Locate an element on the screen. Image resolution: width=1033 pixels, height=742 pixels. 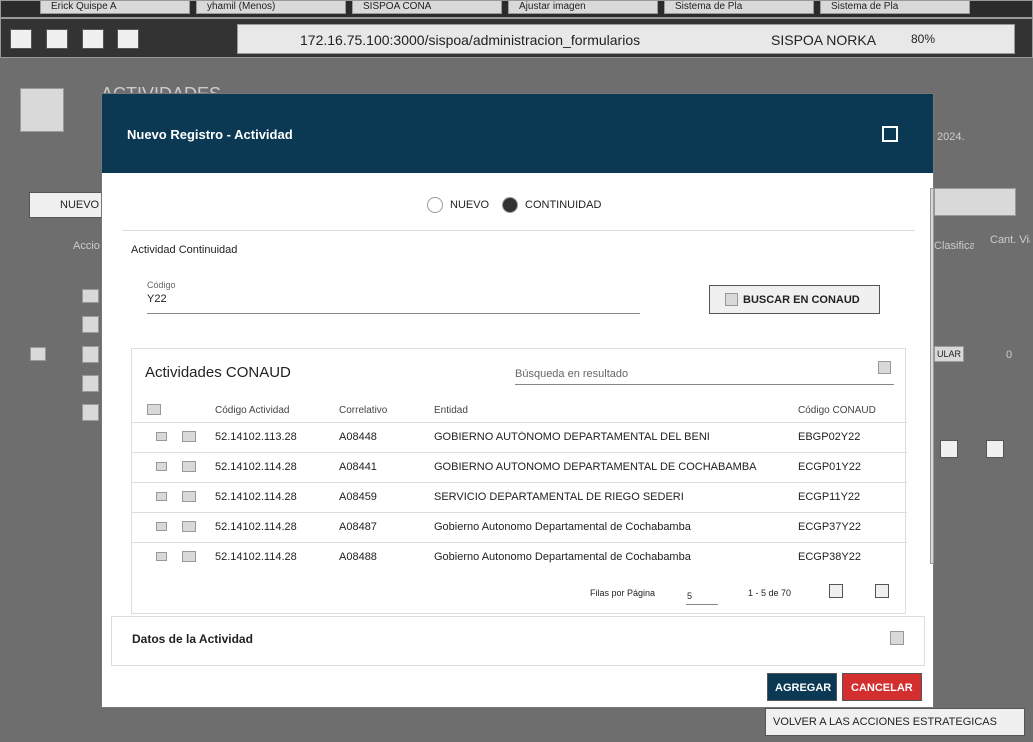
list-icon is located at coordinates (154, 409).